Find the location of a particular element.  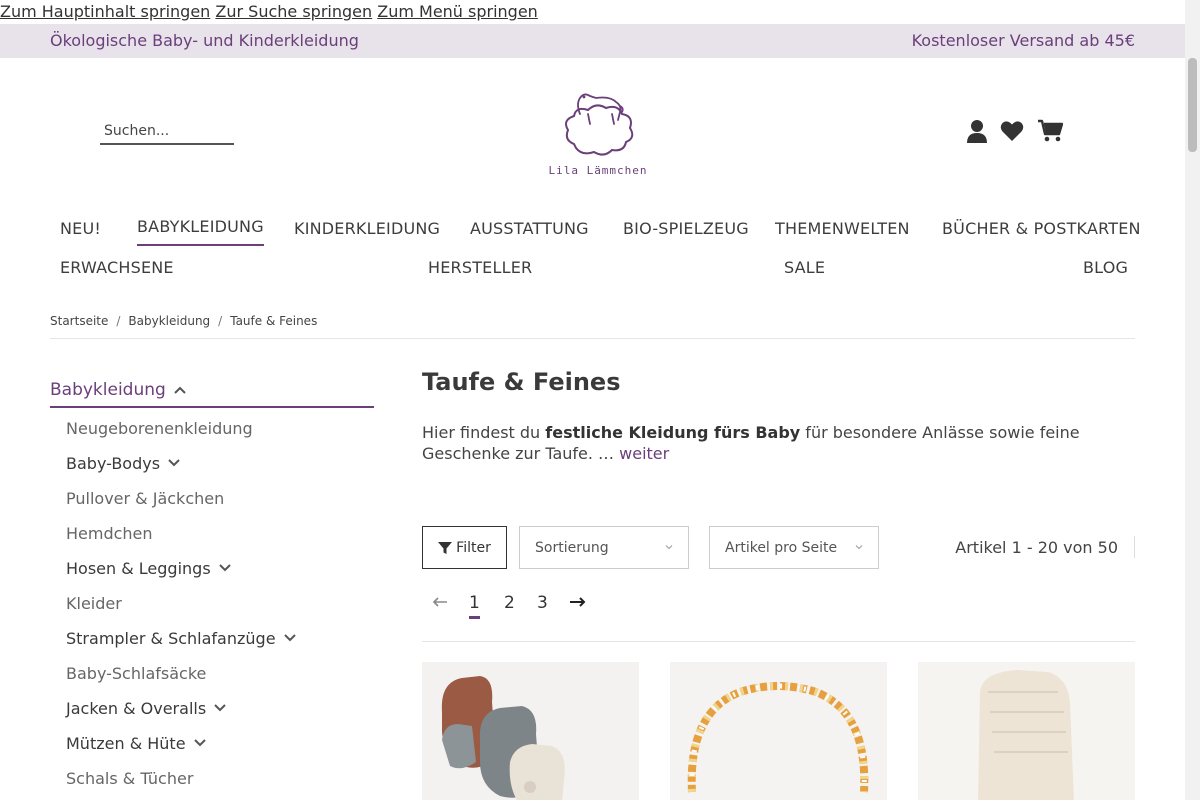

nav-item-sale: SALE is located at coordinates (804, 268).